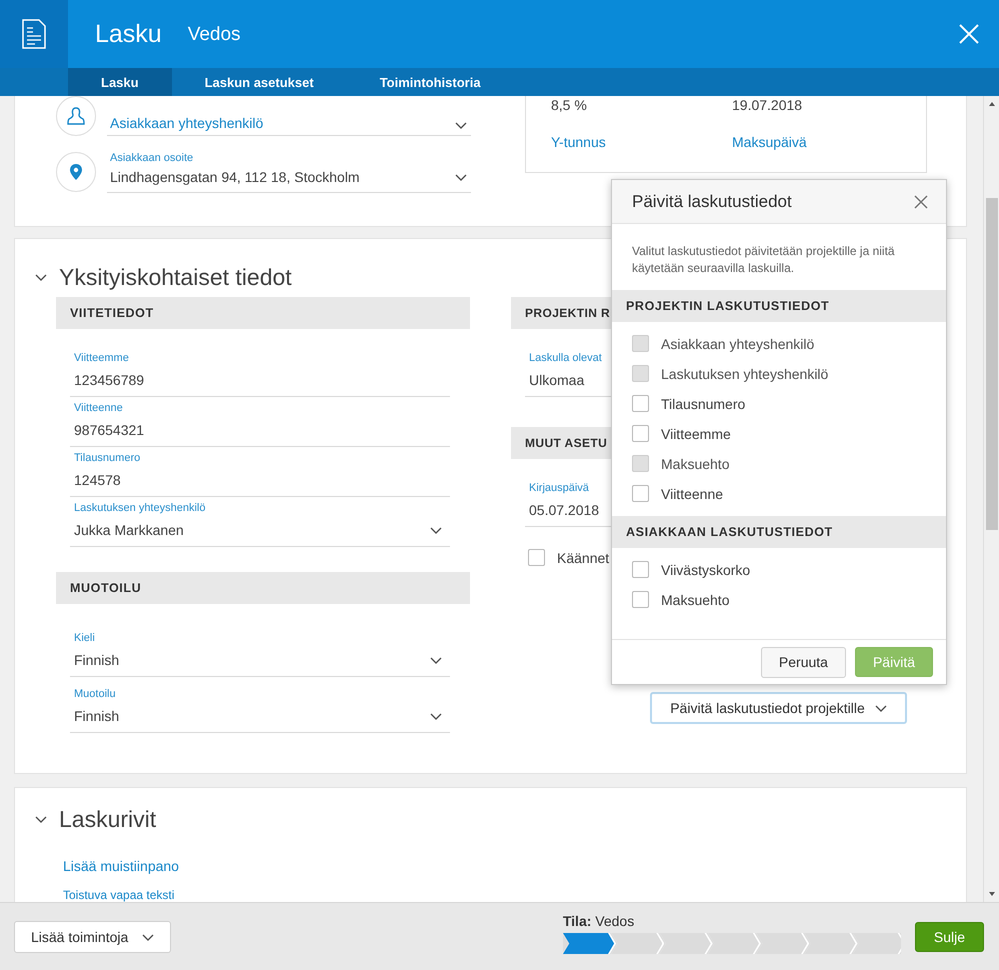  What do you see at coordinates (744, 374) in the screenshot?
I see `checkbox-label: Laskutuksen yhteyshenkilö` at bounding box center [744, 374].